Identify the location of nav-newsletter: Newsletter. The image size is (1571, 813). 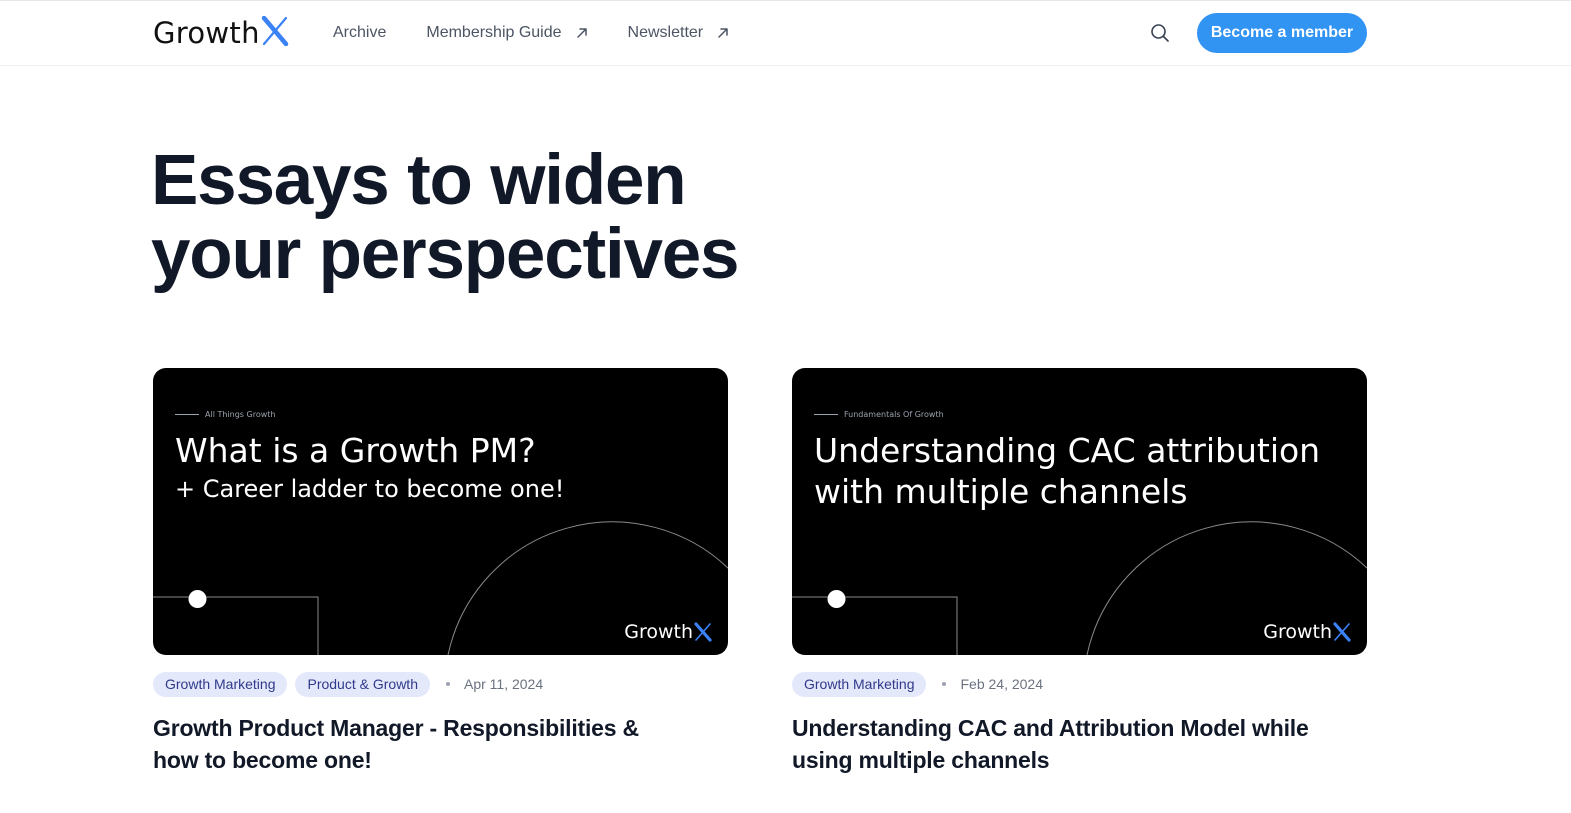
(679, 33).